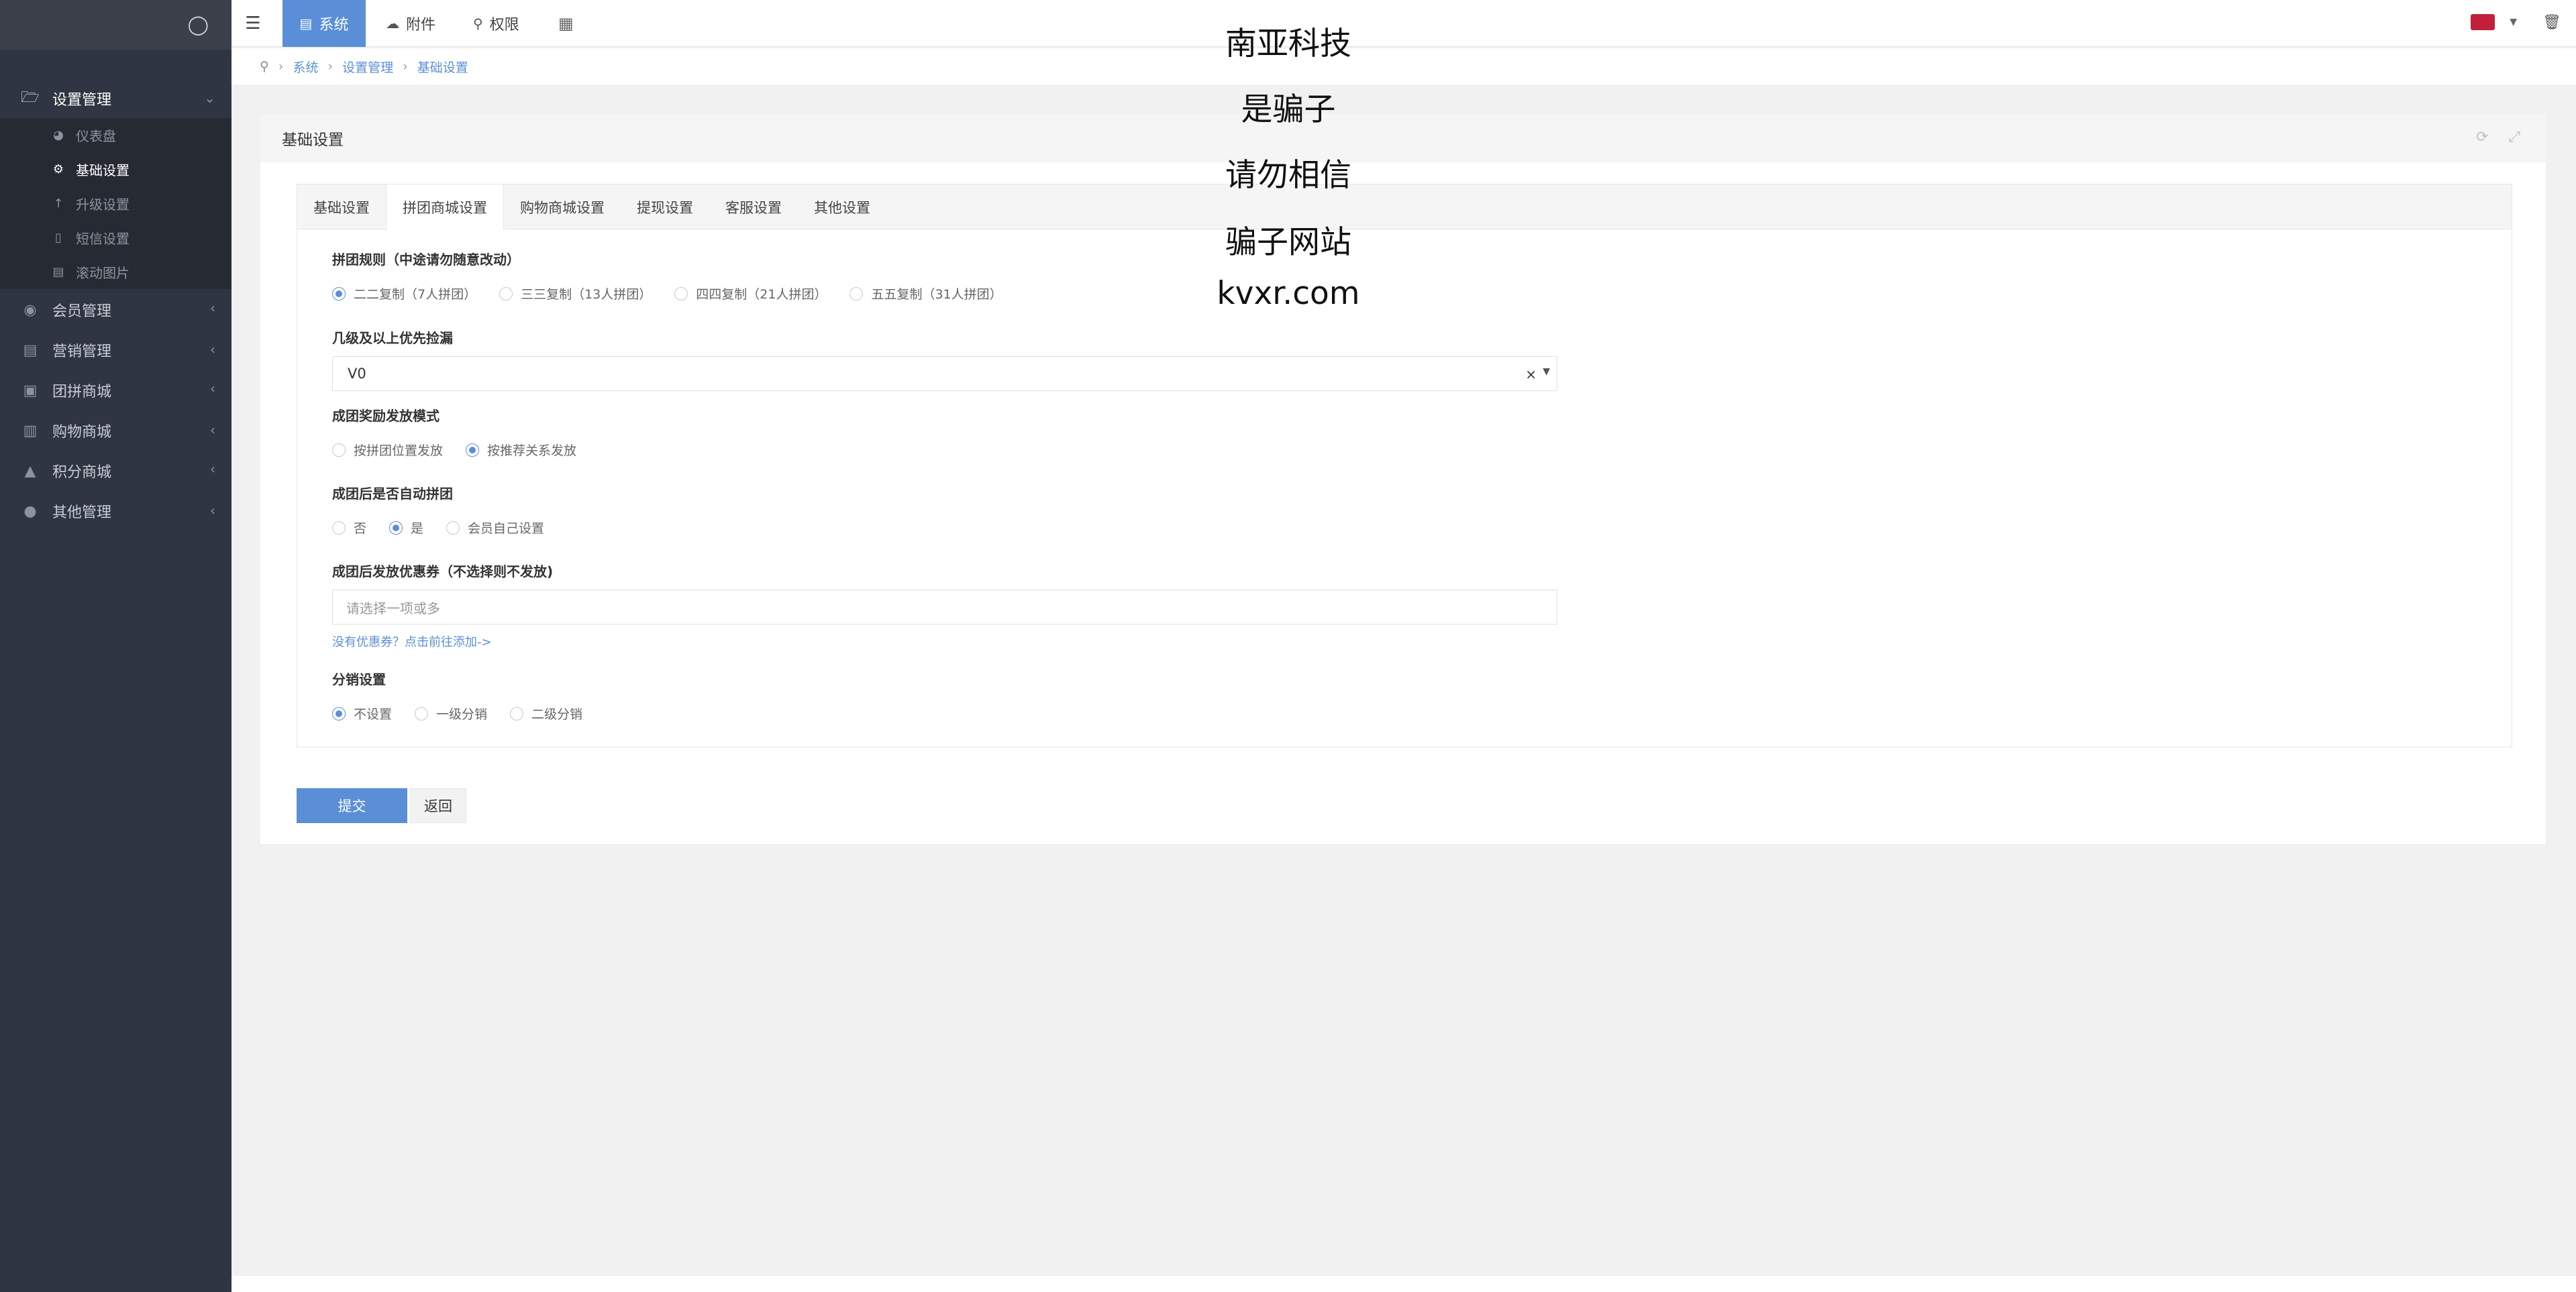 Image resolution: width=2576 pixels, height=1292 pixels. Describe the element at coordinates (30, 97) in the screenshot. I see `folder-open-icon: 🗁` at that location.